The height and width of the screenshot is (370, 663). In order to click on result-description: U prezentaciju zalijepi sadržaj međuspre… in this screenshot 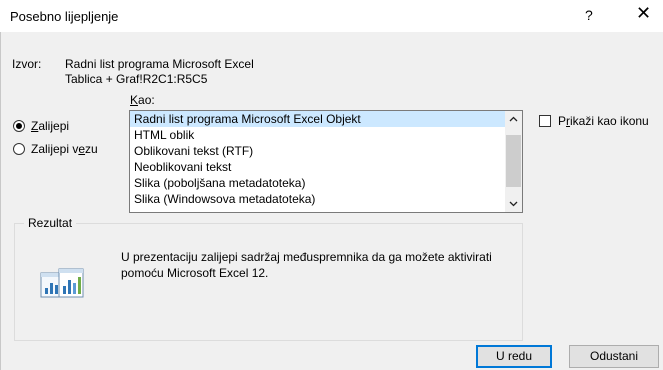, I will do `click(306, 265)`.